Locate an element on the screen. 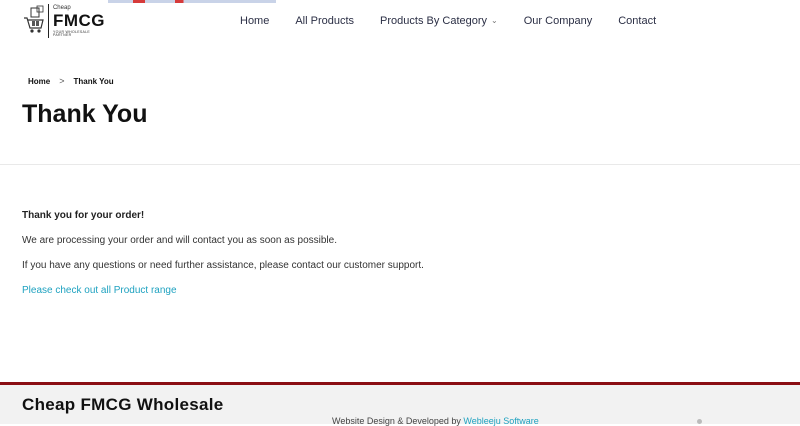 This screenshot has height=426, width=800. nav-item-home: Home is located at coordinates (254, 21).